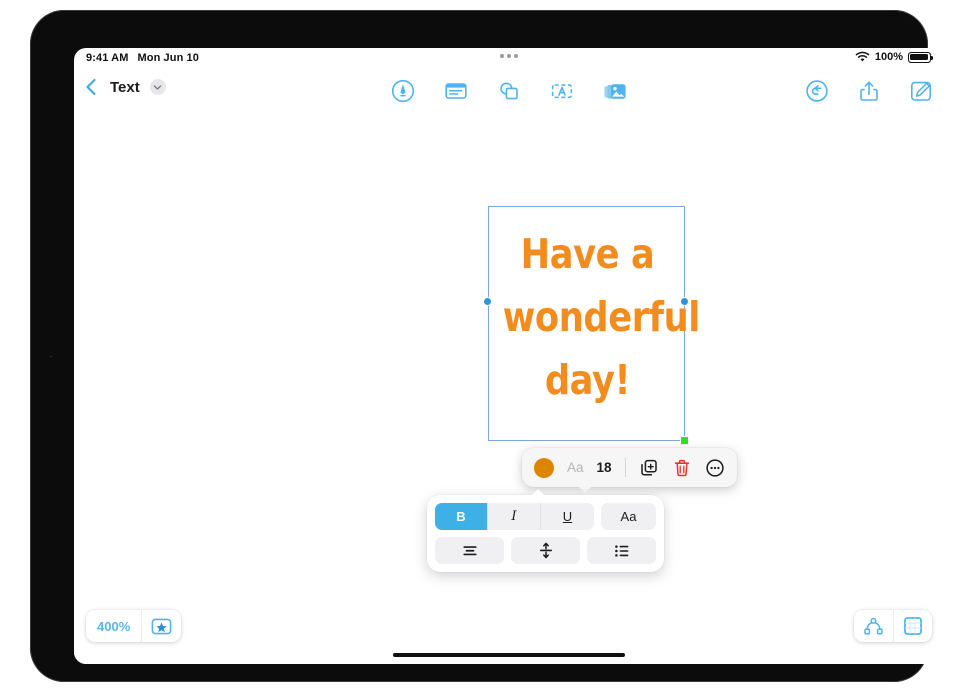  I want to click on resize-handle-right, so click(684, 301).